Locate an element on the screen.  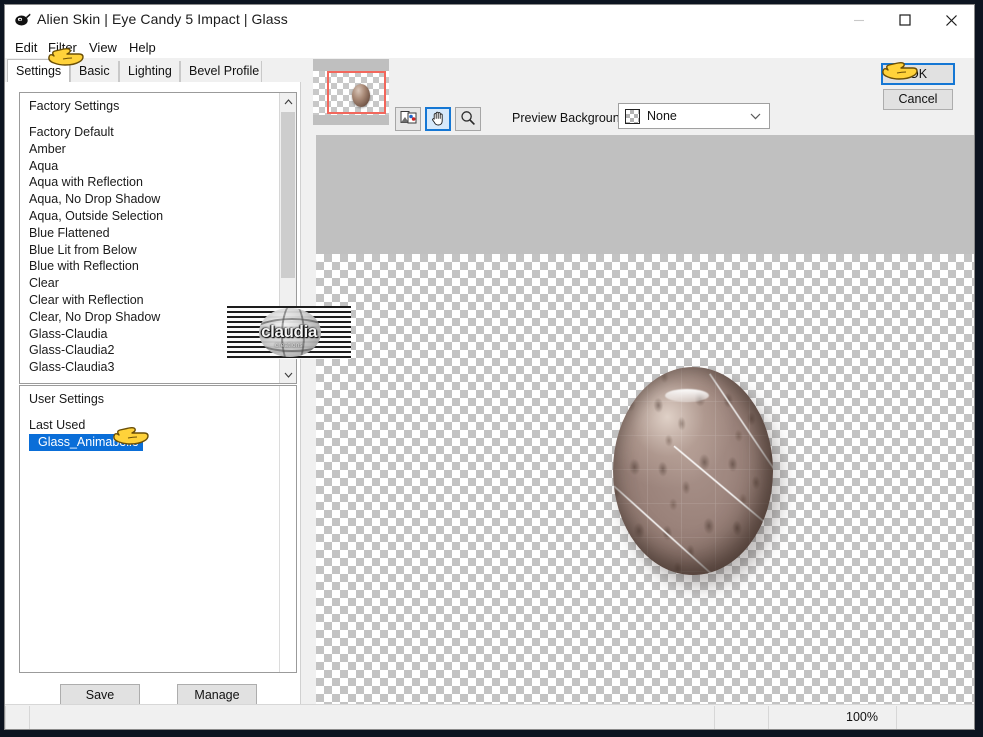
glass-egg-preview is located at coordinates (697, 477).